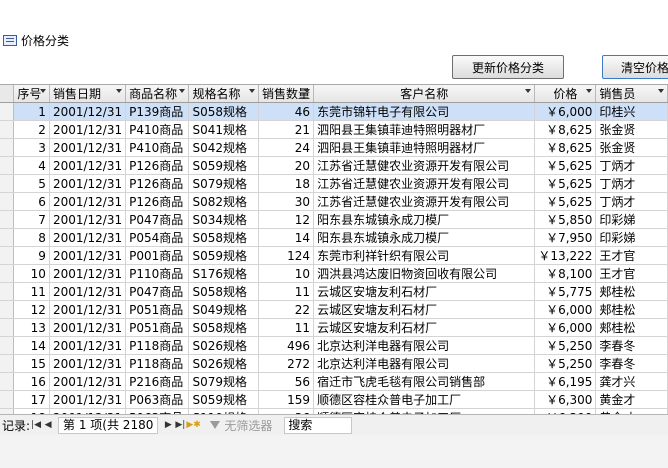 The image size is (668, 468). Describe the element at coordinates (224, 327) in the screenshot. I see `table-cell: S058规格` at that location.